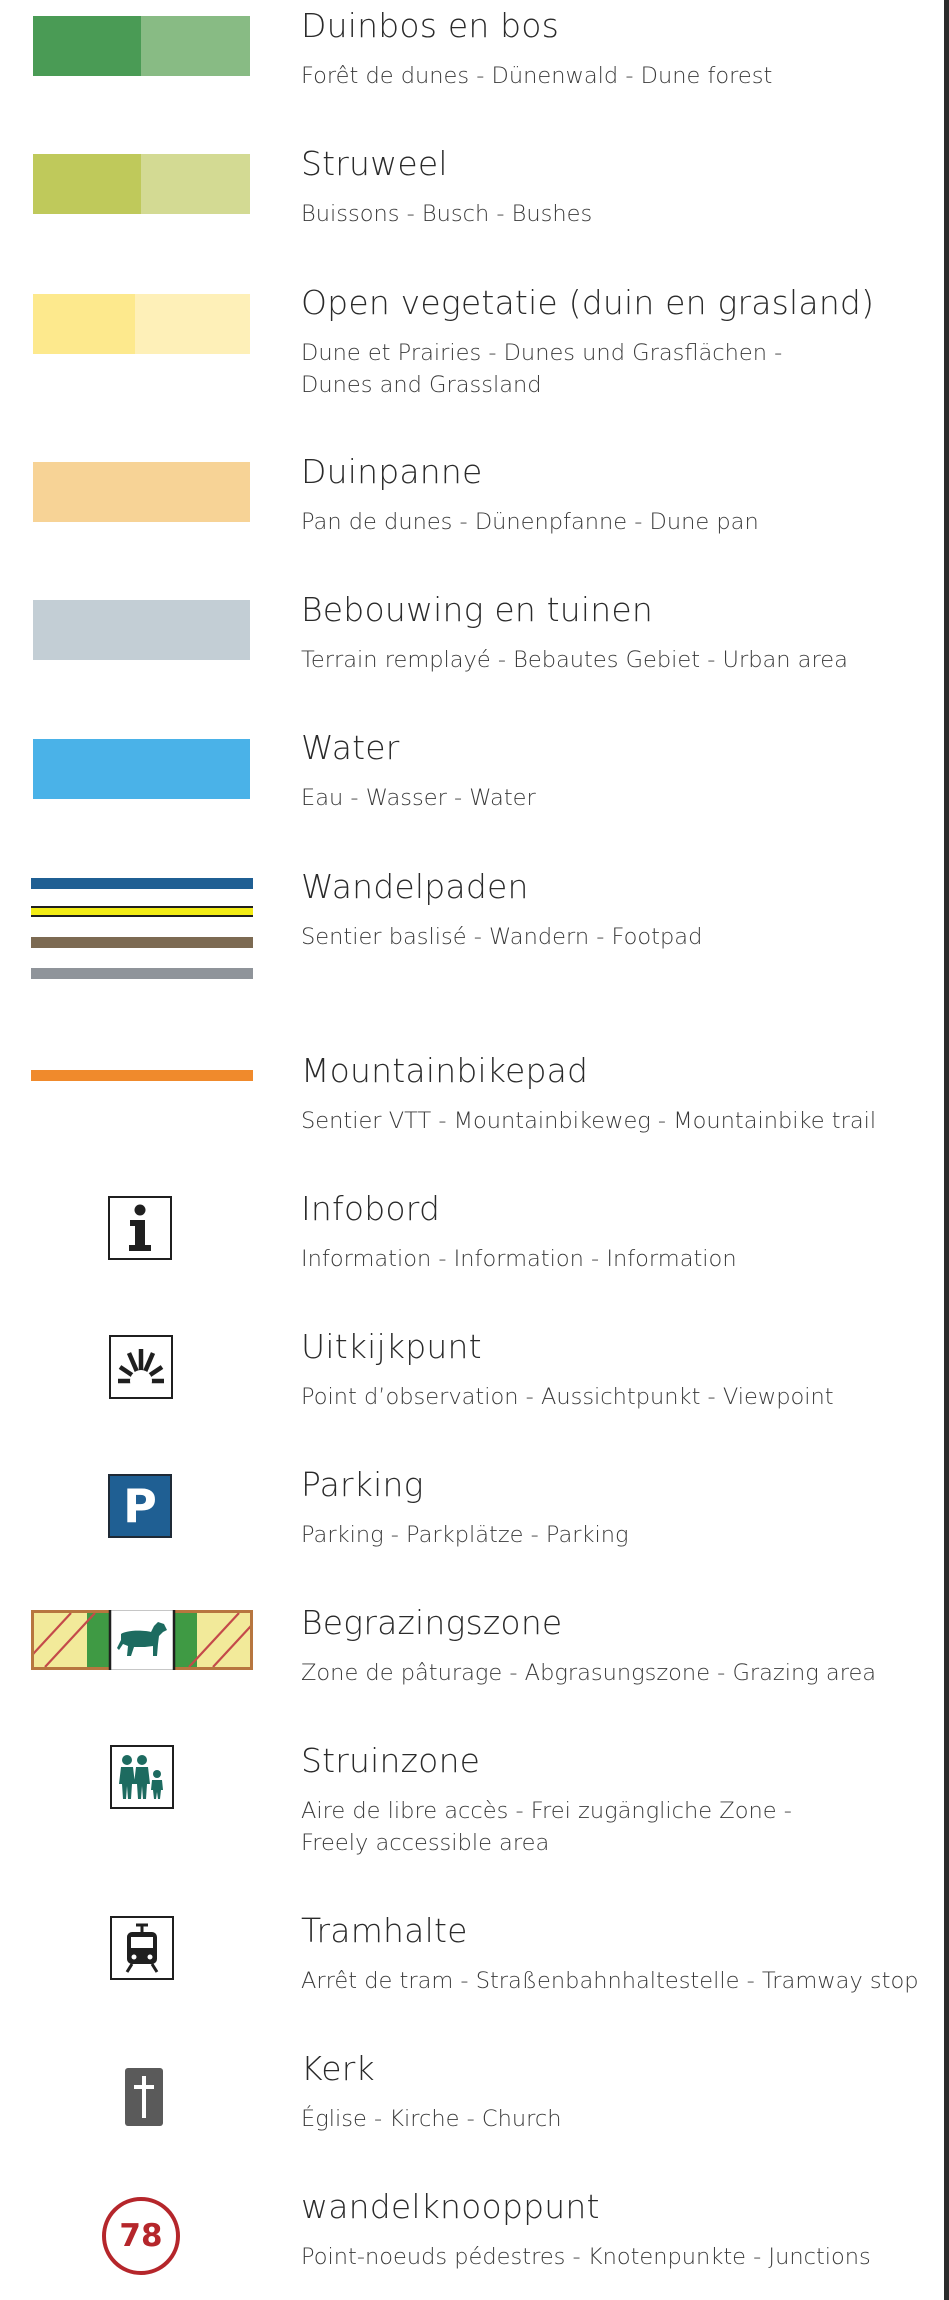  Describe the element at coordinates (350, 747) in the screenshot. I see `legend-title: Water` at that location.